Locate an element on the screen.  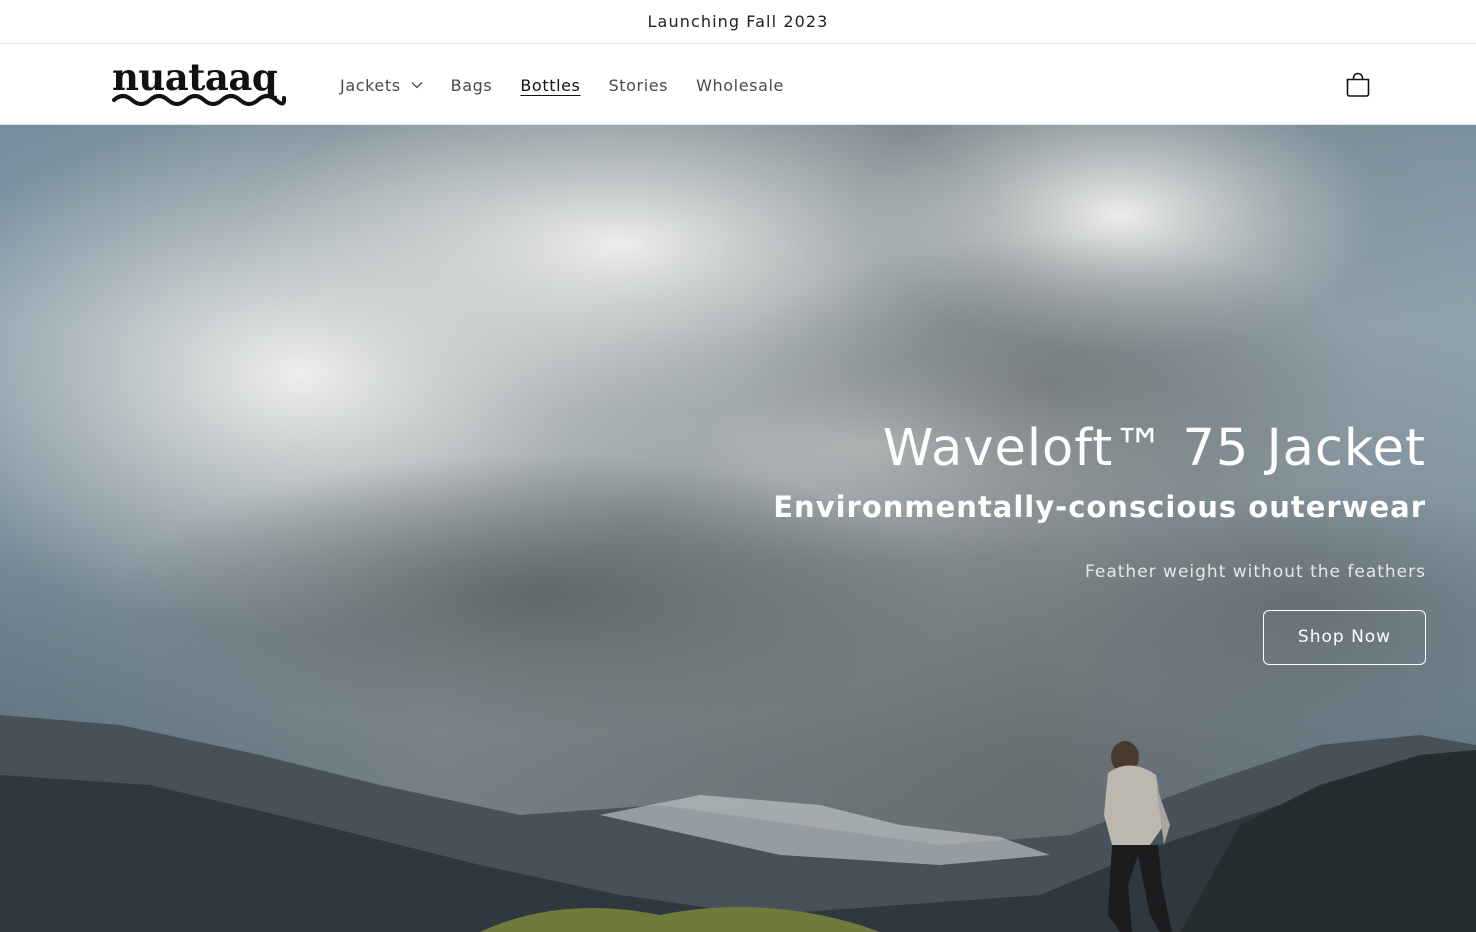
nav-item-bottles: Bottles is located at coordinates (550, 85).